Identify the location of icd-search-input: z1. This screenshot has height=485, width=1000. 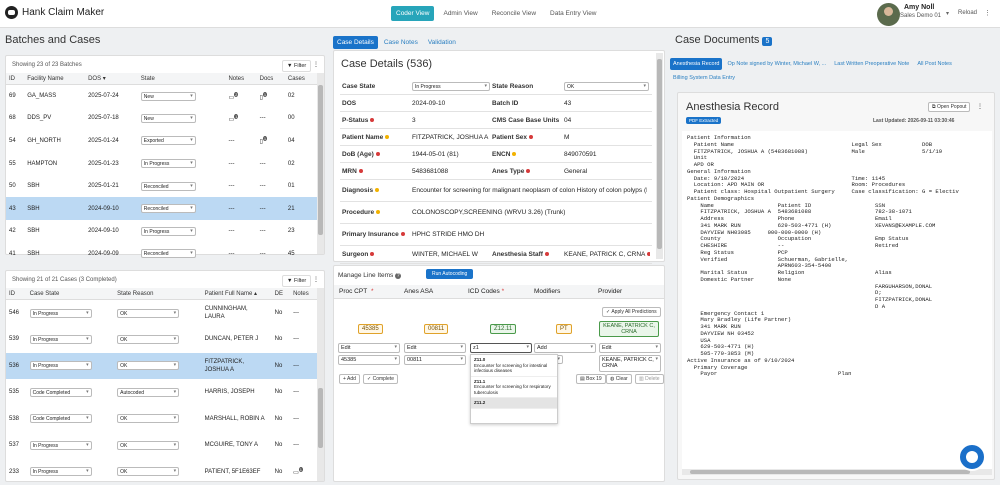
(501, 348).